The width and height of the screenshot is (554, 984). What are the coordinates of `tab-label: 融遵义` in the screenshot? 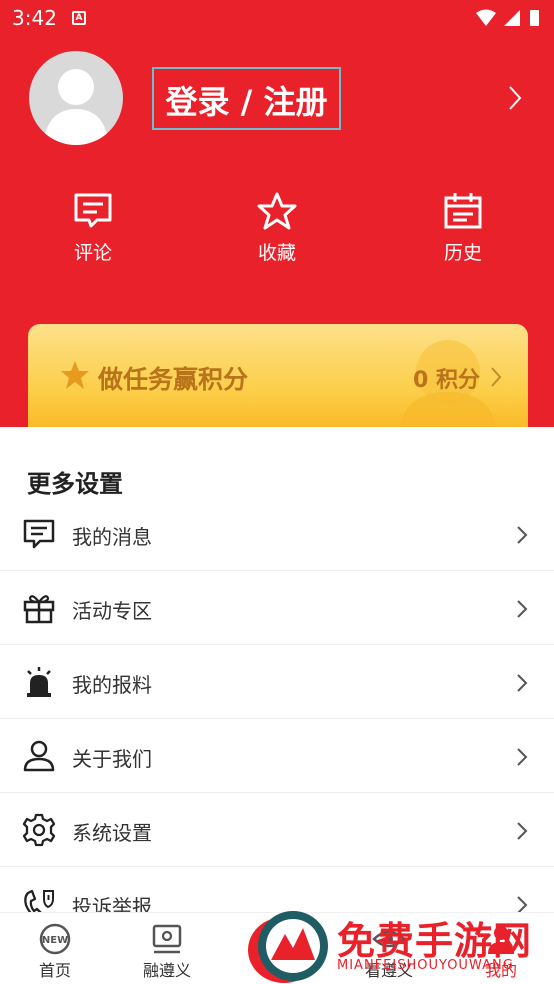 It's located at (166, 970).